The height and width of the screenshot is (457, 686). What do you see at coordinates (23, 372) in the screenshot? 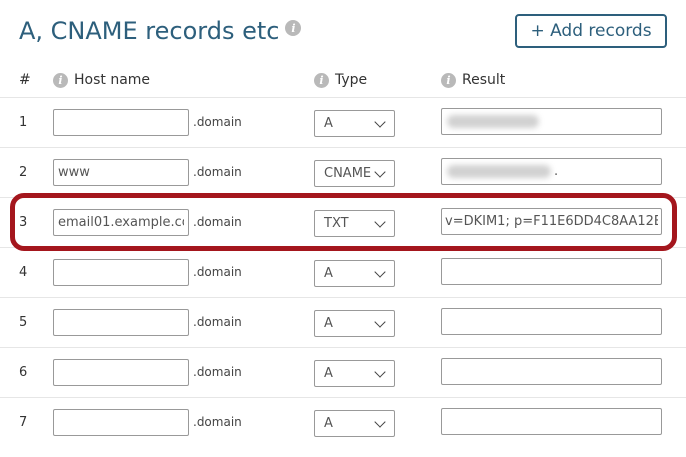
I see `row-number: 6` at bounding box center [23, 372].